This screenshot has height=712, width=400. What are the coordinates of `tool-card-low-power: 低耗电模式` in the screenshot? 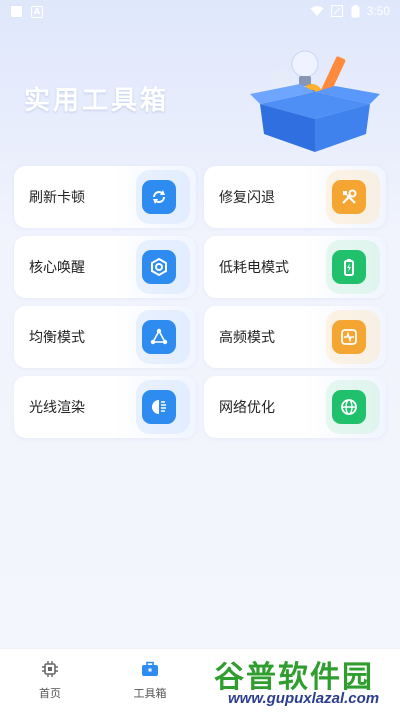 It's located at (295, 267).